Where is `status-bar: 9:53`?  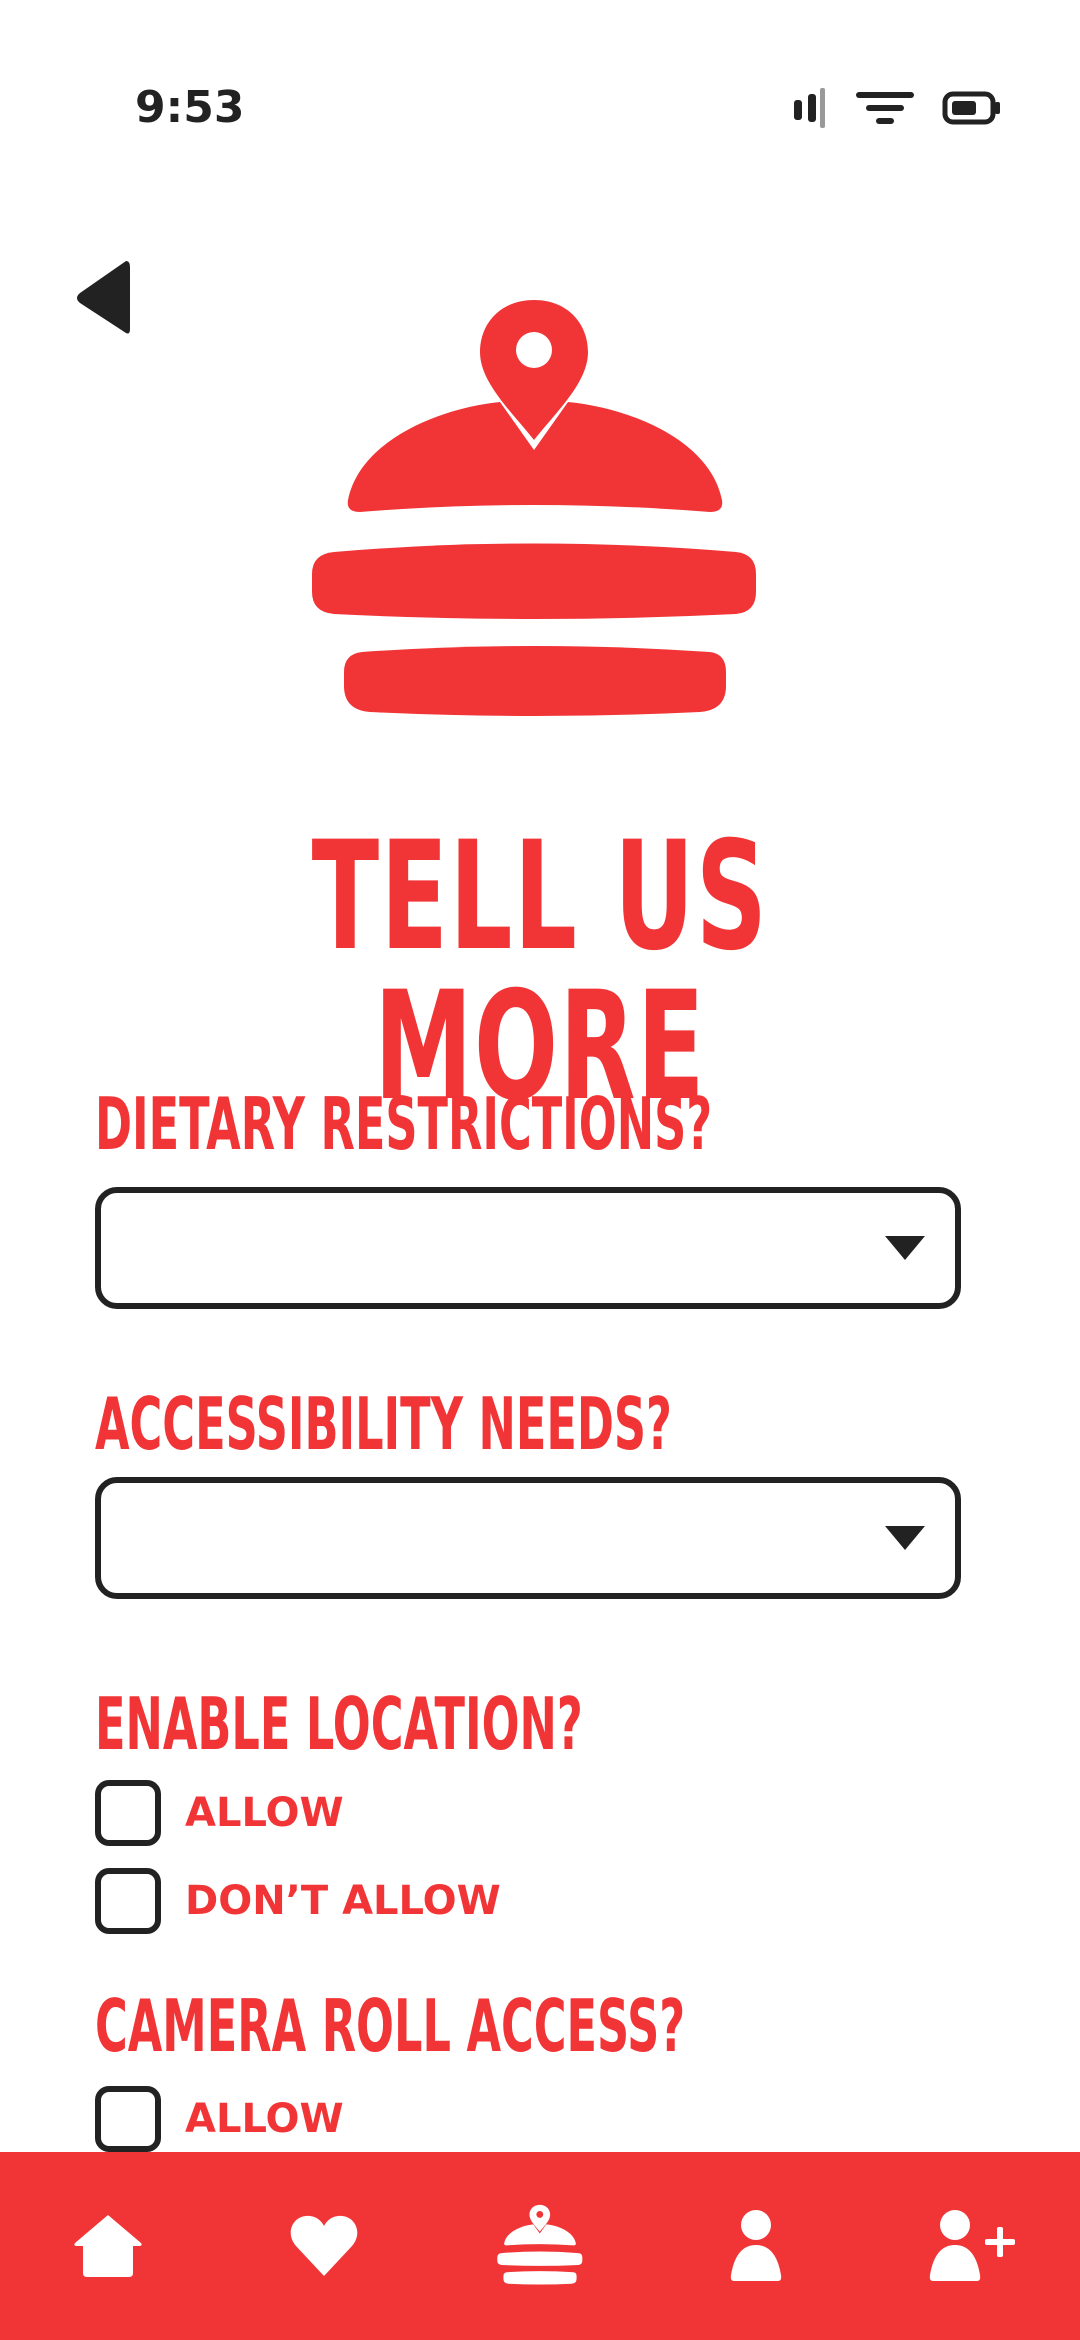
status-bar: 9:53 is located at coordinates (540, 100).